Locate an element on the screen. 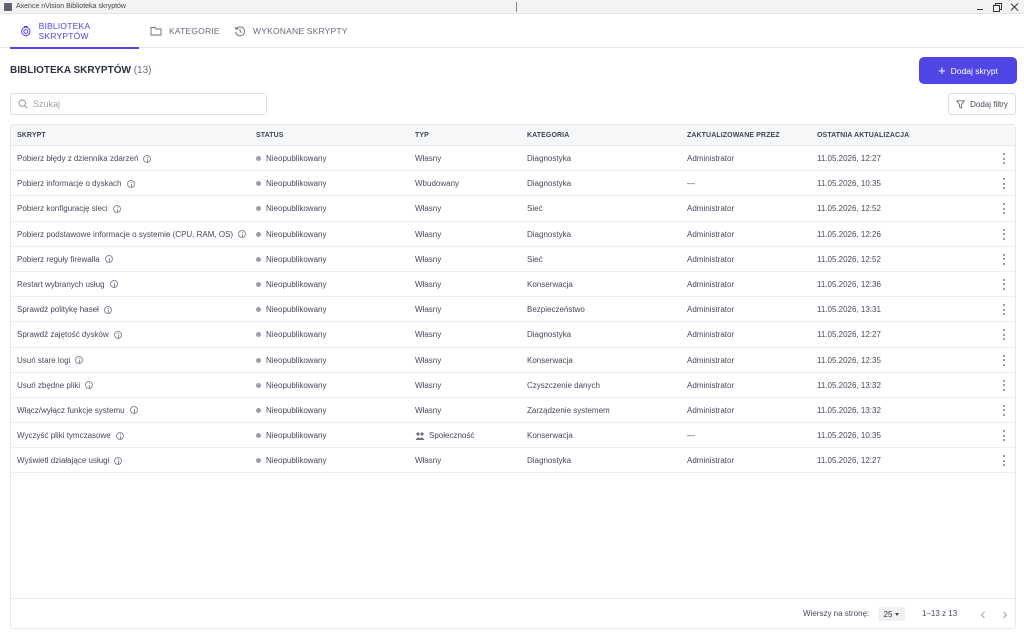  cell-script-name: Wyczyść pliki tymczasowe is located at coordinates (70, 435).